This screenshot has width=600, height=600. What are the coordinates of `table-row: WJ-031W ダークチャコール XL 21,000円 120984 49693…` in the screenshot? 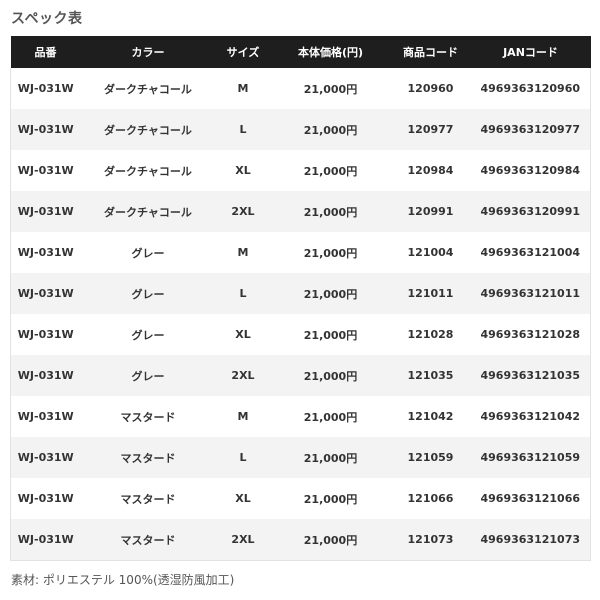 It's located at (300, 170).